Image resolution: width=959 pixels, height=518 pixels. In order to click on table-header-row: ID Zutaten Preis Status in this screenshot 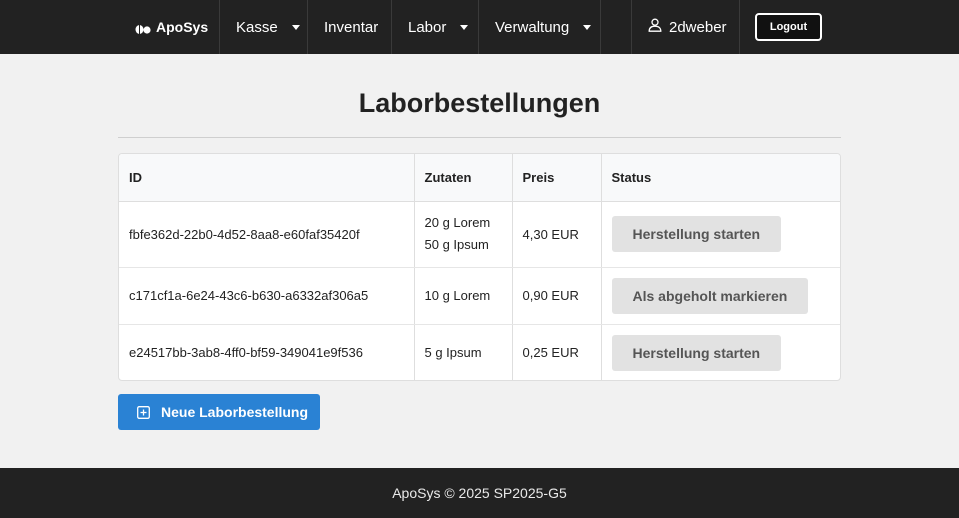, I will do `click(479, 178)`.